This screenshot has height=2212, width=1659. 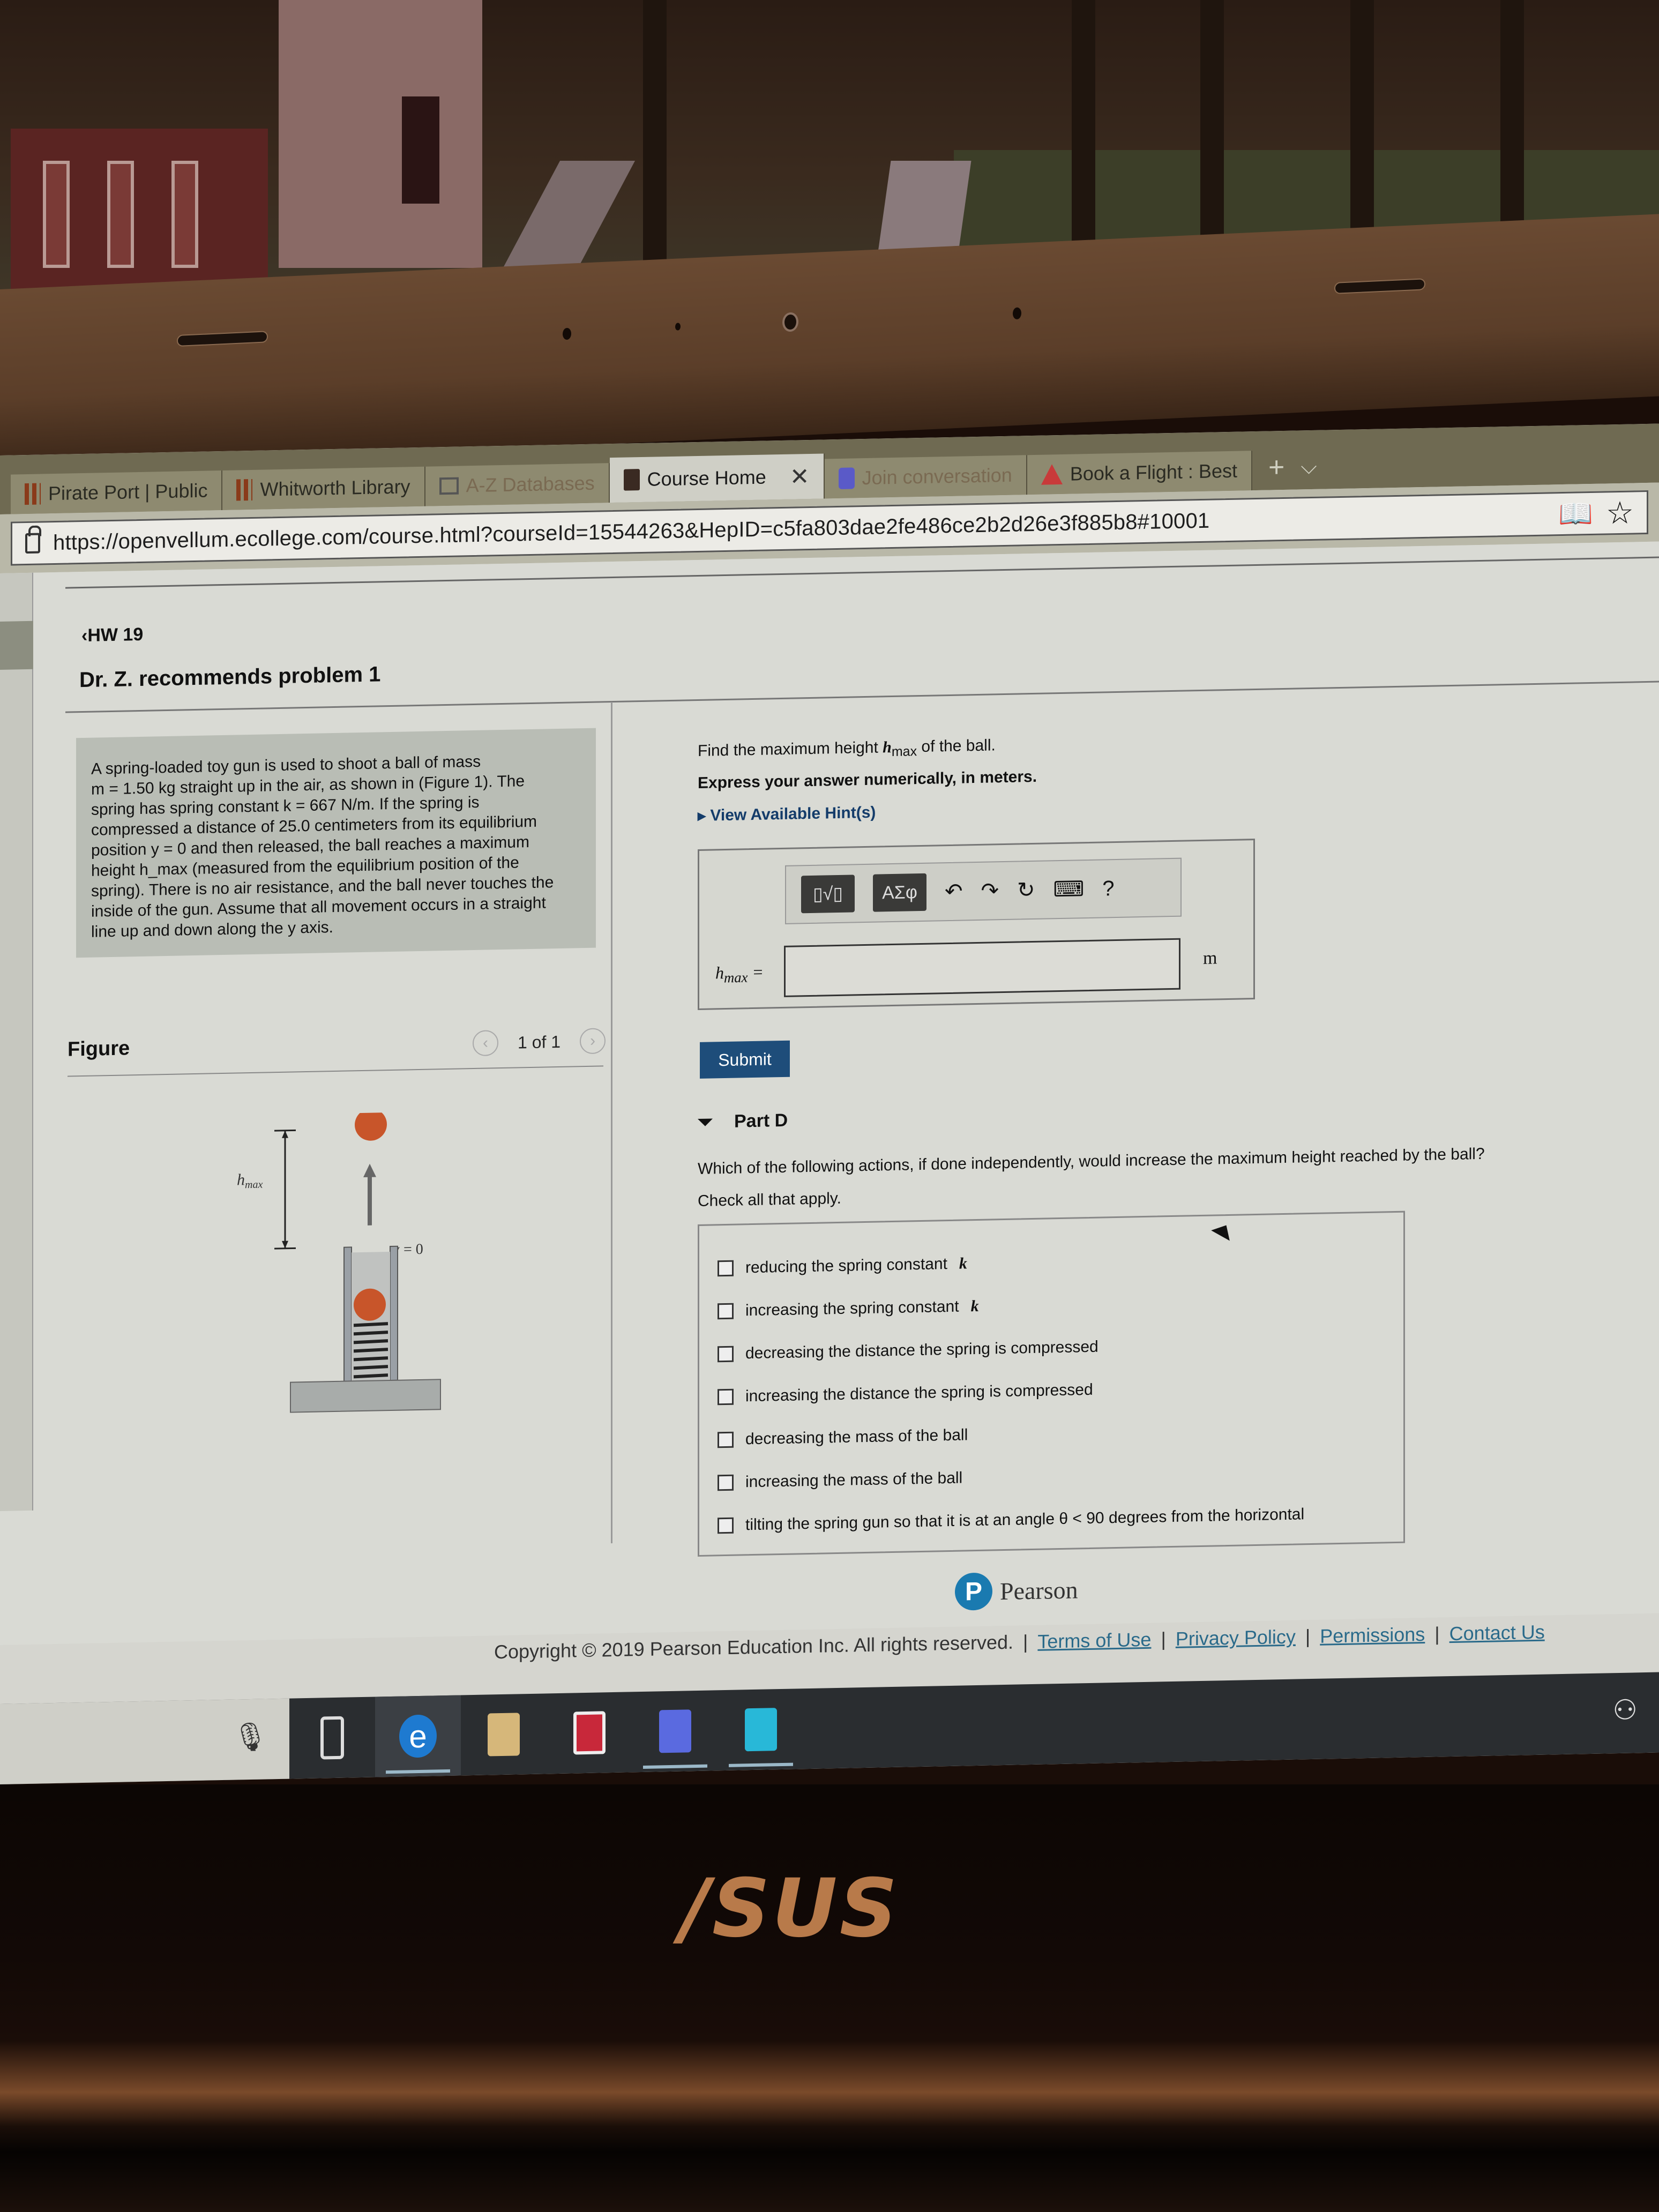 I want to click on tab-label: A-Z Databases, so click(x=530, y=484).